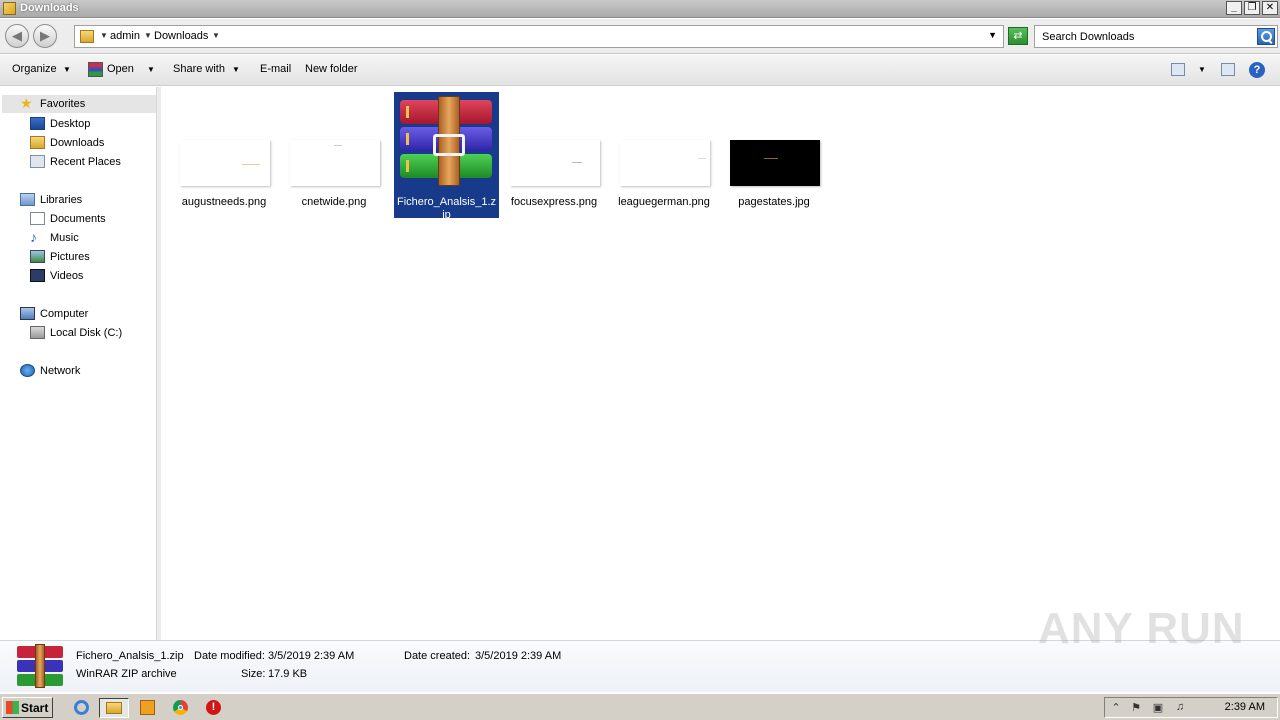  Describe the element at coordinates (114, 708) in the screenshot. I see `explorer-taskbar-icon` at that location.